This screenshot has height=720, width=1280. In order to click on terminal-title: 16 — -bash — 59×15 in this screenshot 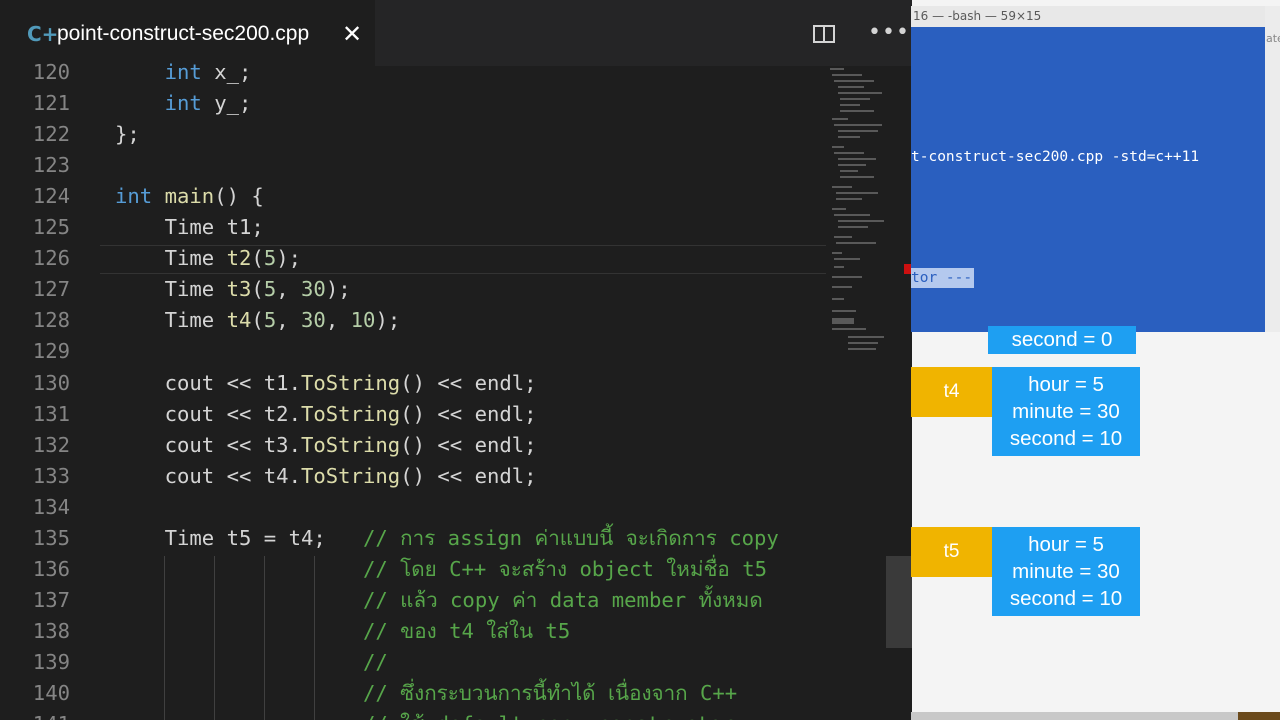, I will do `click(977, 16)`.